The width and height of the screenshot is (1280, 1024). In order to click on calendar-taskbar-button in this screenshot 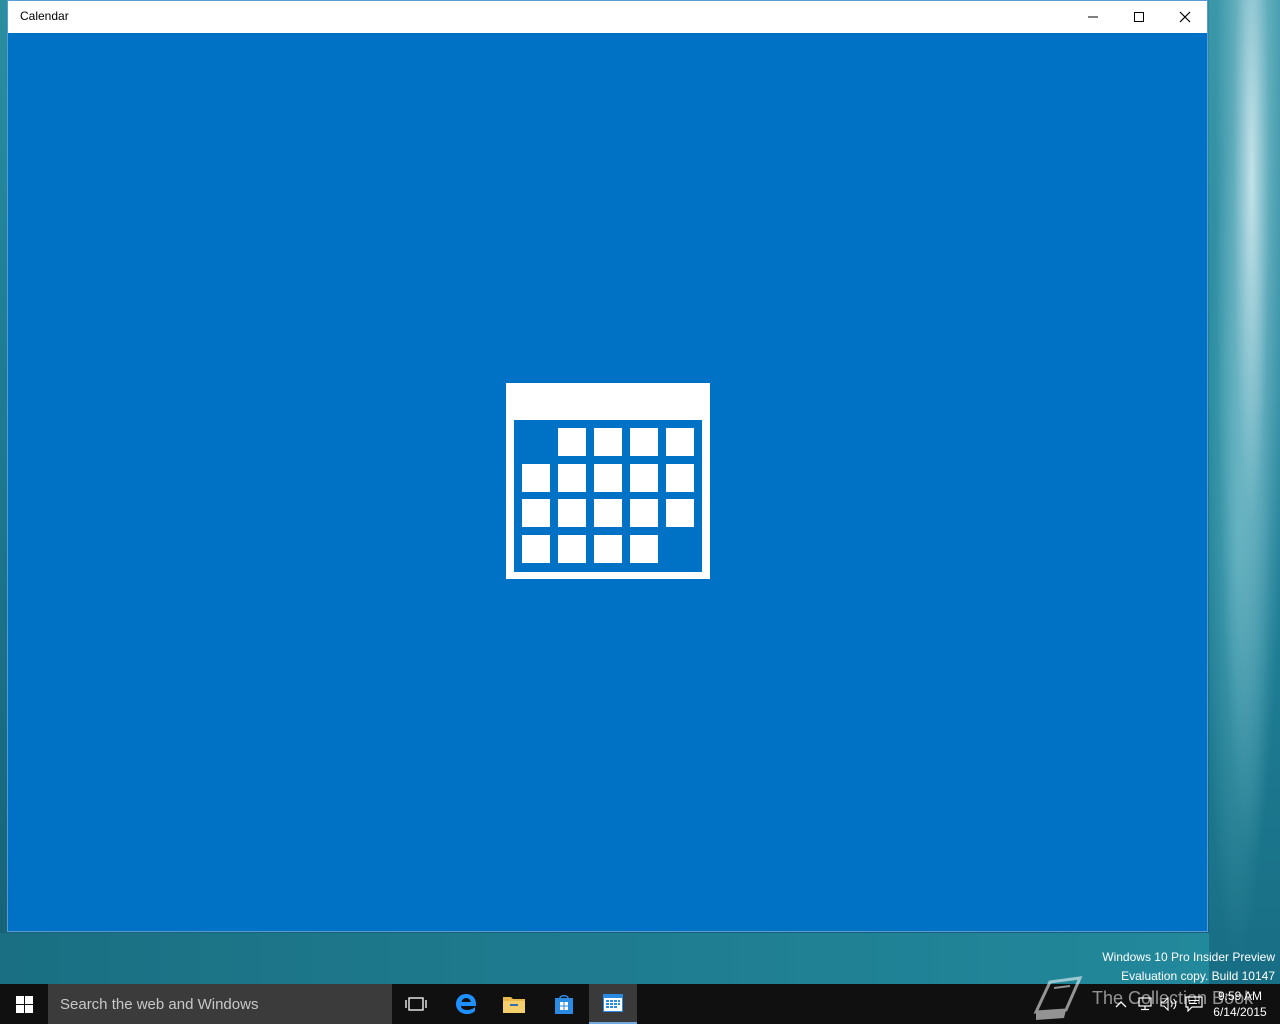, I will do `click(613, 1004)`.